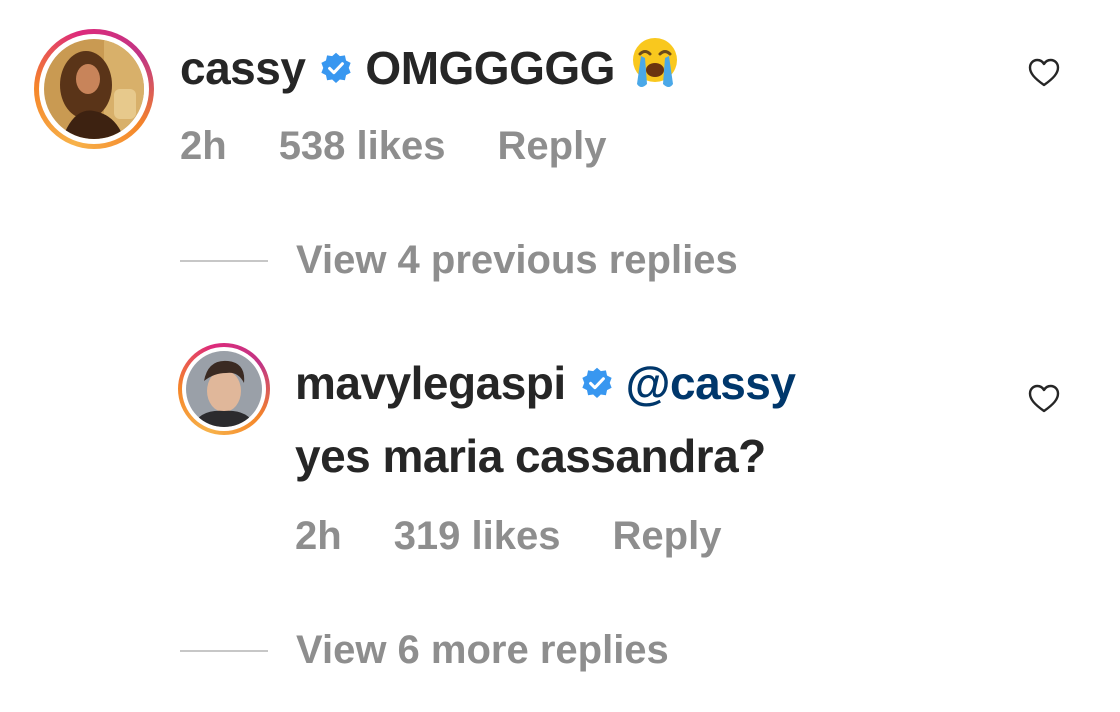 The width and height of the screenshot is (1120, 712). I want to click on reply-text: yes maria cassandra?, so click(530, 456).